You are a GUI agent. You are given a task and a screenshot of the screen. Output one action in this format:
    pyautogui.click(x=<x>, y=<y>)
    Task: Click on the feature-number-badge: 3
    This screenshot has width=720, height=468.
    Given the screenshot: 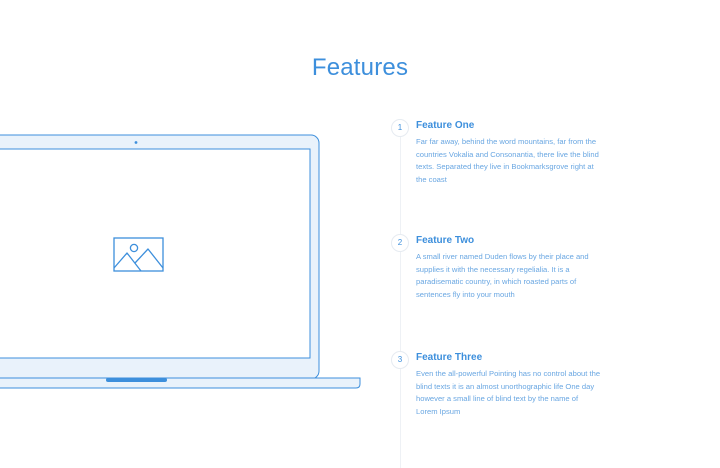 What is the action you would take?
    pyautogui.click(x=400, y=360)
    